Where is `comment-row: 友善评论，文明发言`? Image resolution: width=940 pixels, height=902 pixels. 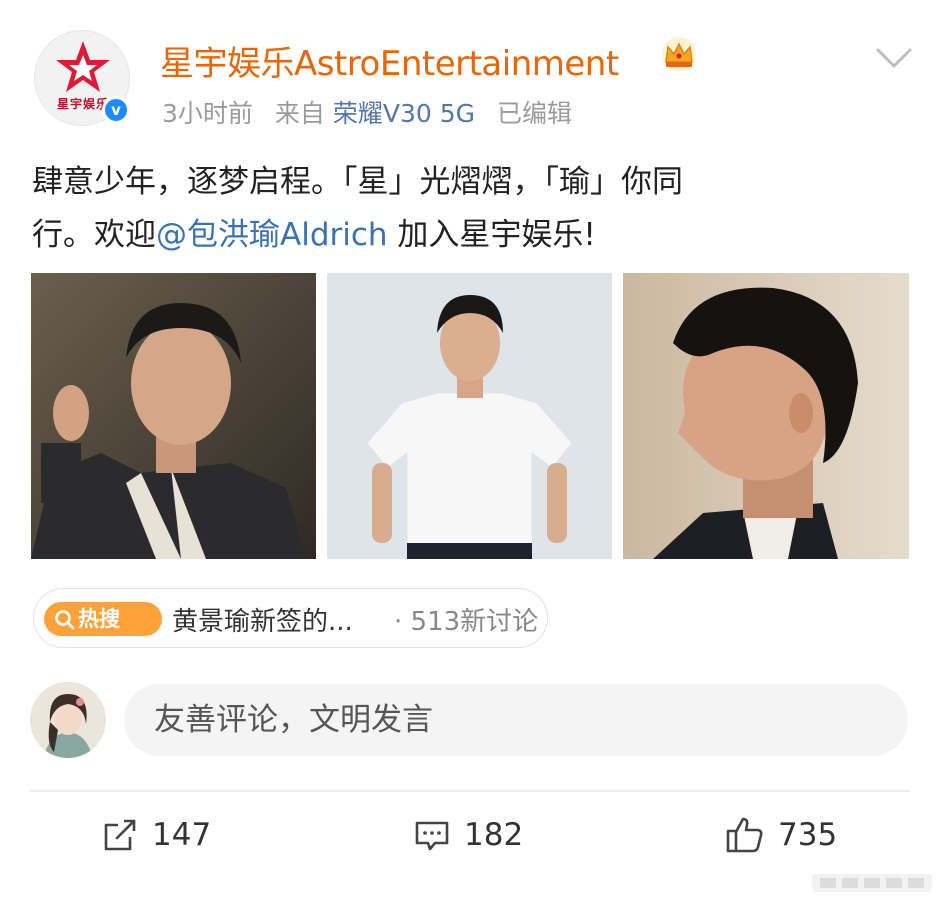
comment-row: 友善评论，文明发言 is located at coordinates (470, 722).